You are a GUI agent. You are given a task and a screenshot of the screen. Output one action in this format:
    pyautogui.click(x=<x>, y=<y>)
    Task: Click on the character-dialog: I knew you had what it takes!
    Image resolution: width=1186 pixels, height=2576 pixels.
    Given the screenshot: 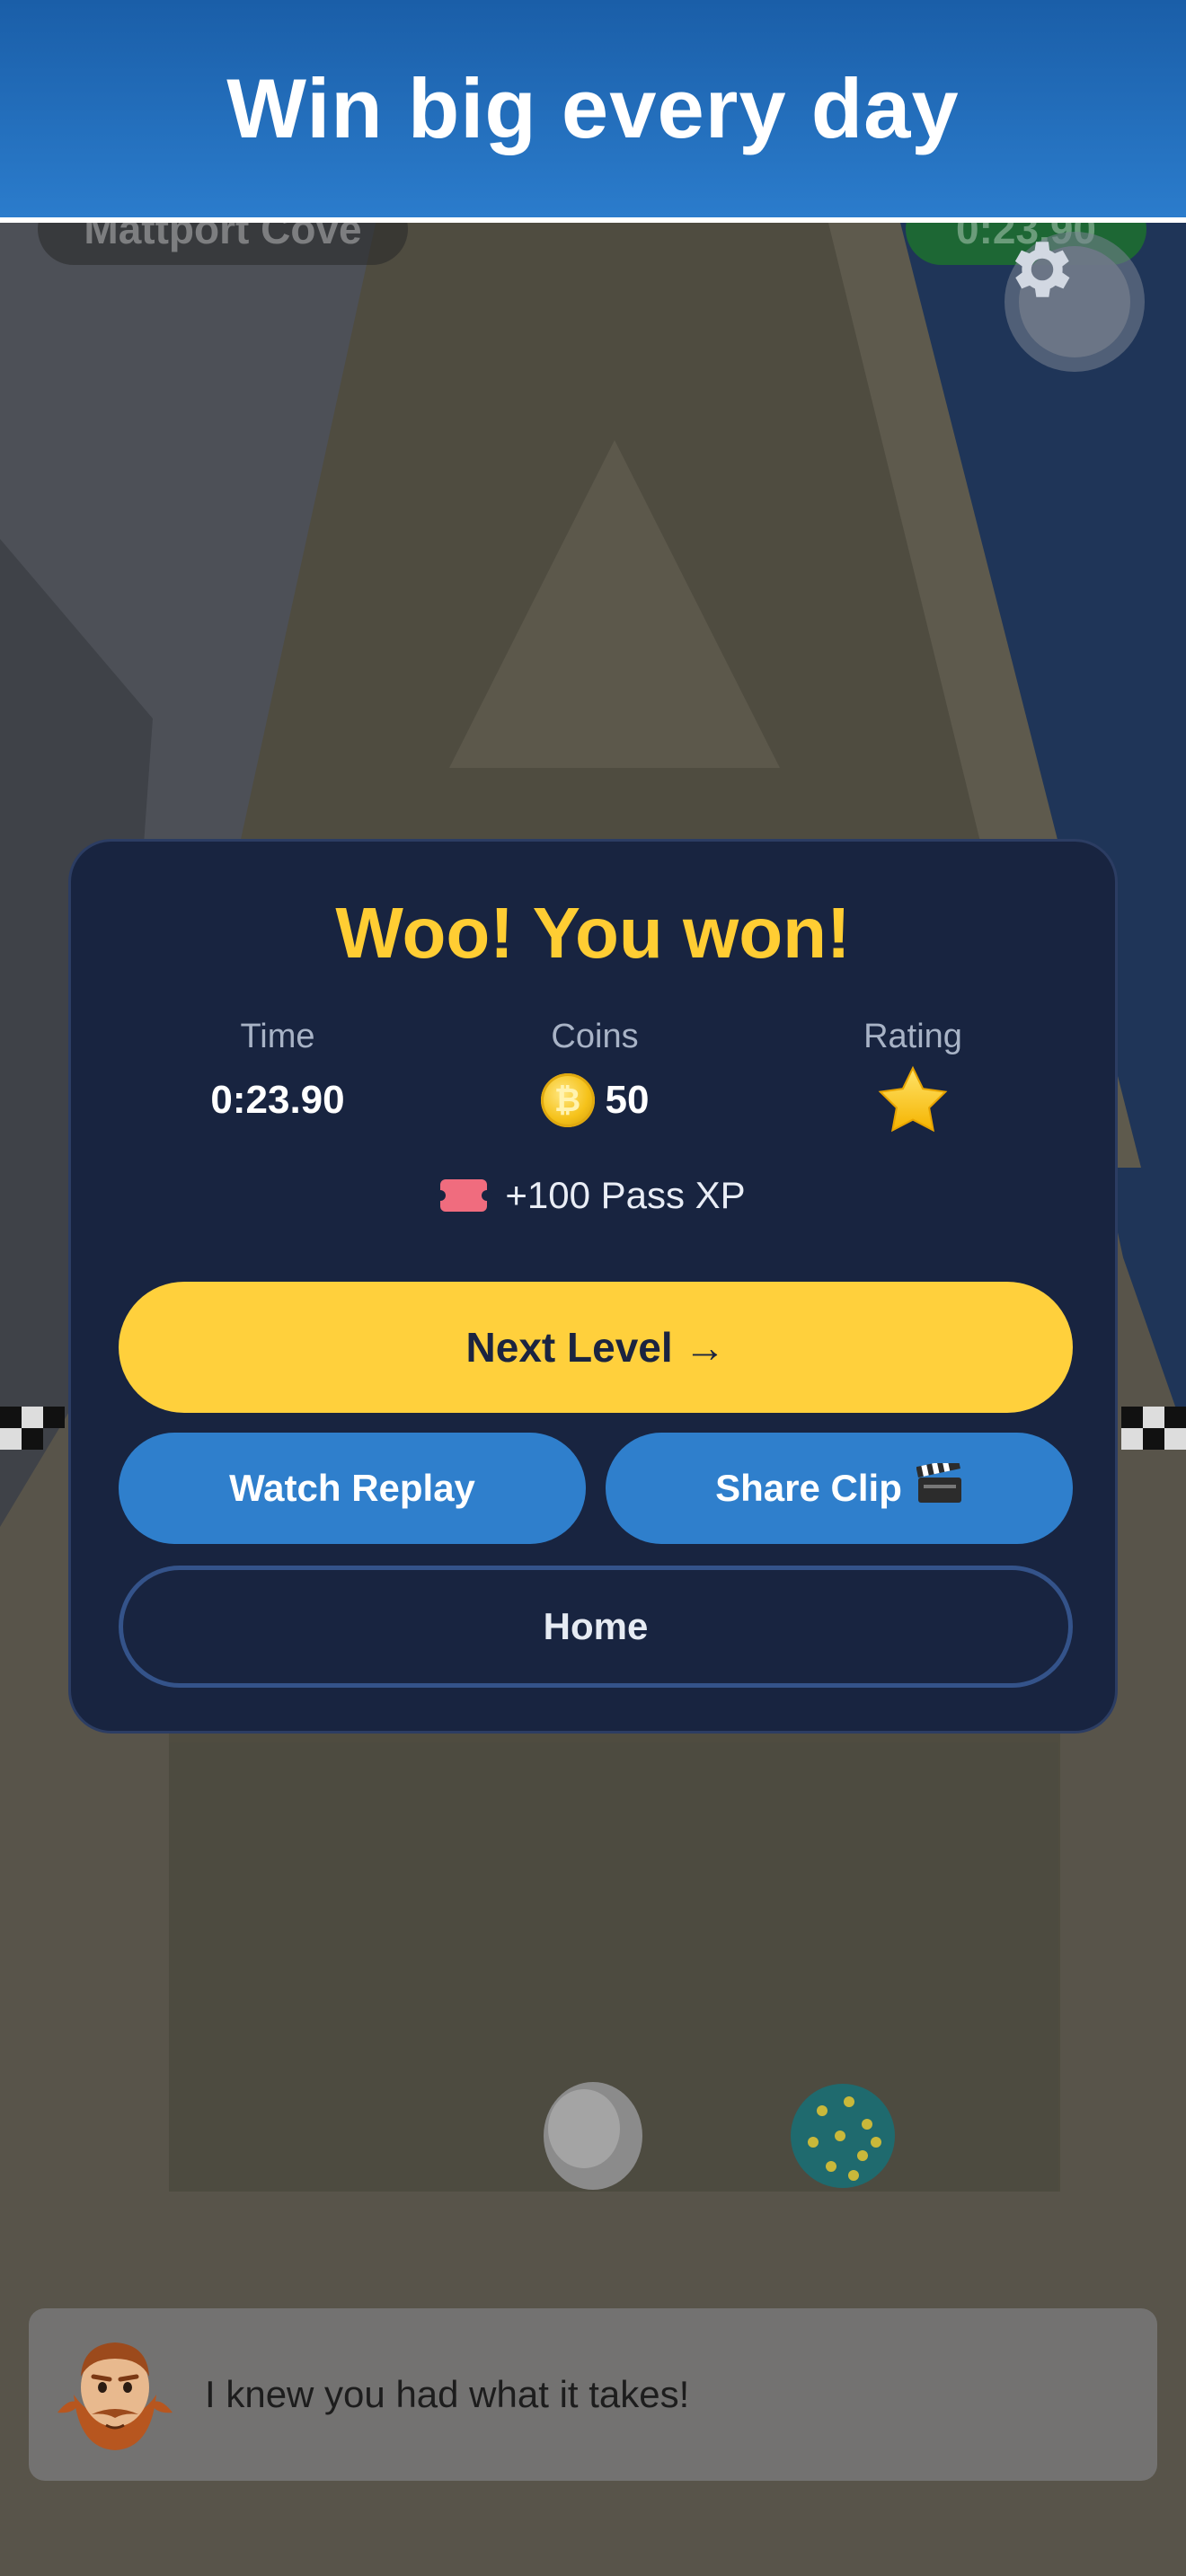 What is the action you would take?
    pyautogui.click(x=593, y=2394)
    